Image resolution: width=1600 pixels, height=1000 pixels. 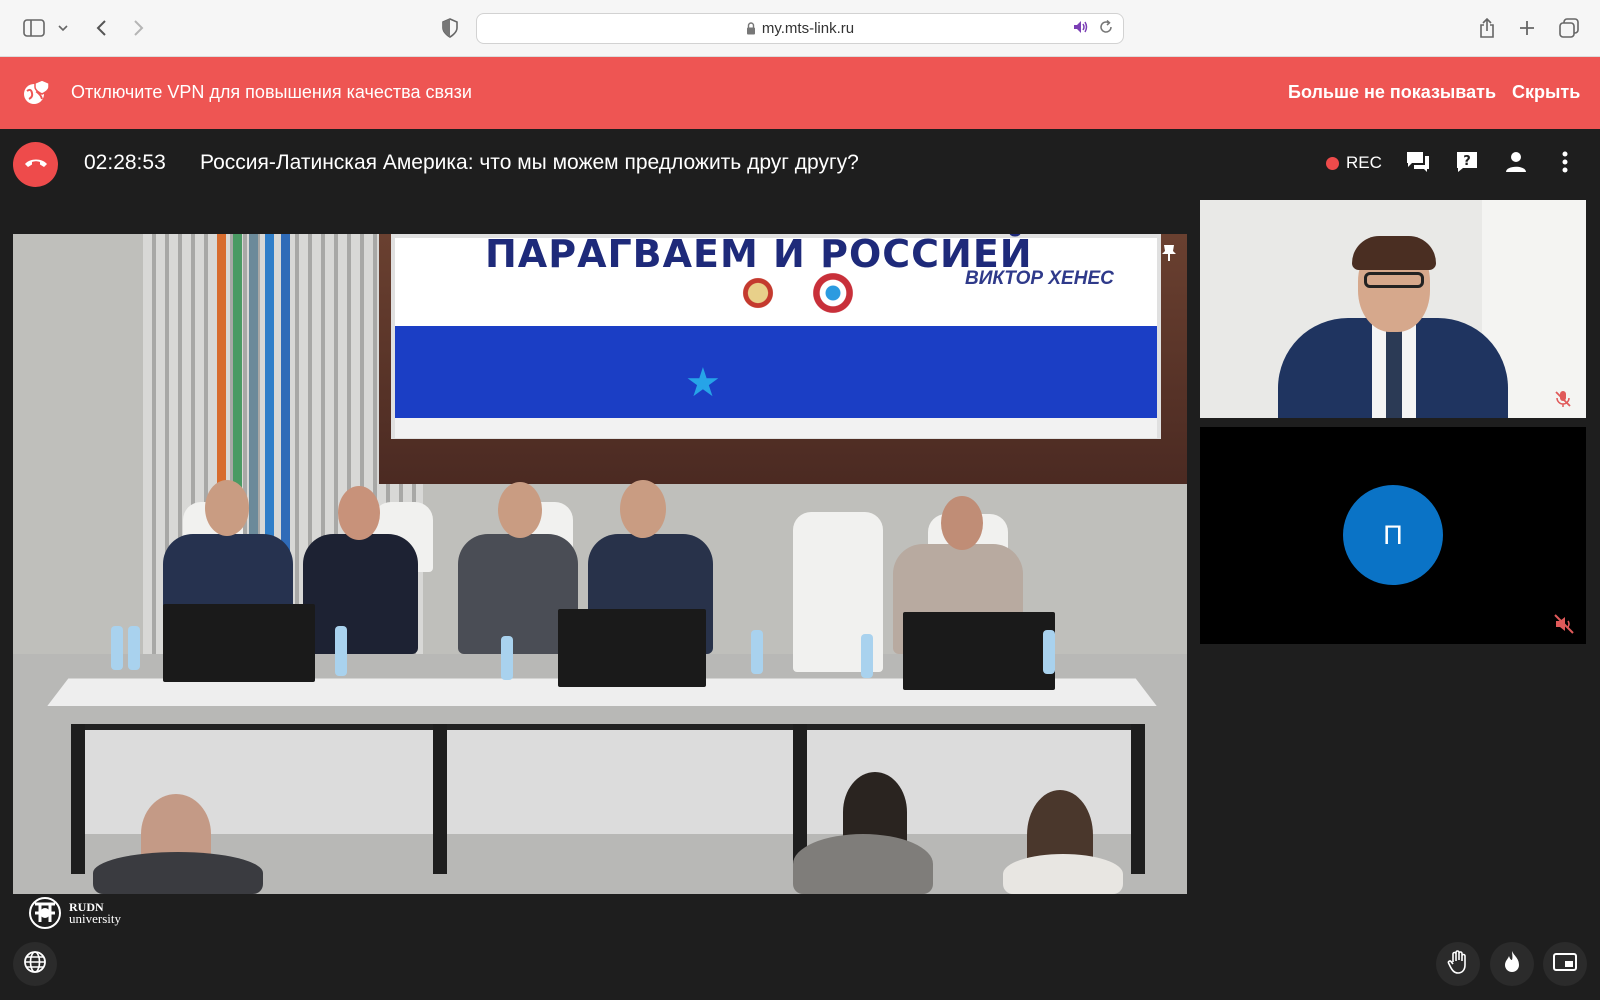 I want to click on question-icon: ?, so click(x=1467, y=164).